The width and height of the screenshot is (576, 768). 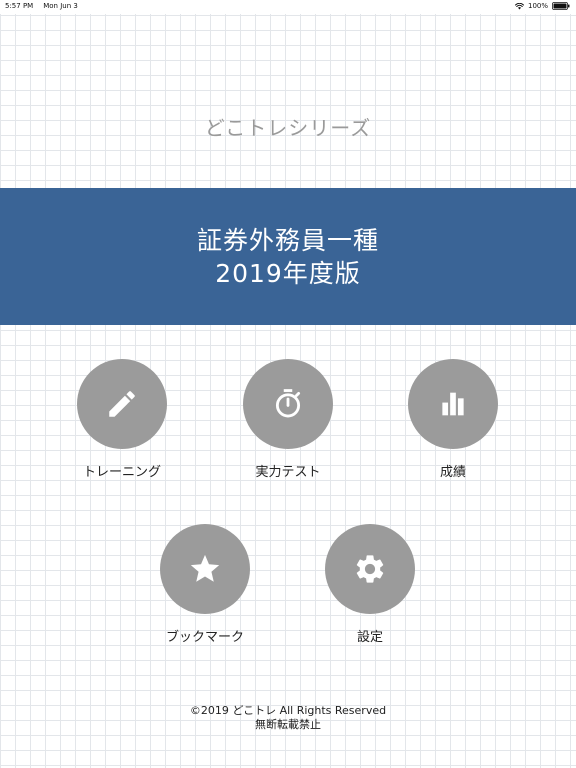 I want to click on bookmark-circle, so click(x=205, y=569).